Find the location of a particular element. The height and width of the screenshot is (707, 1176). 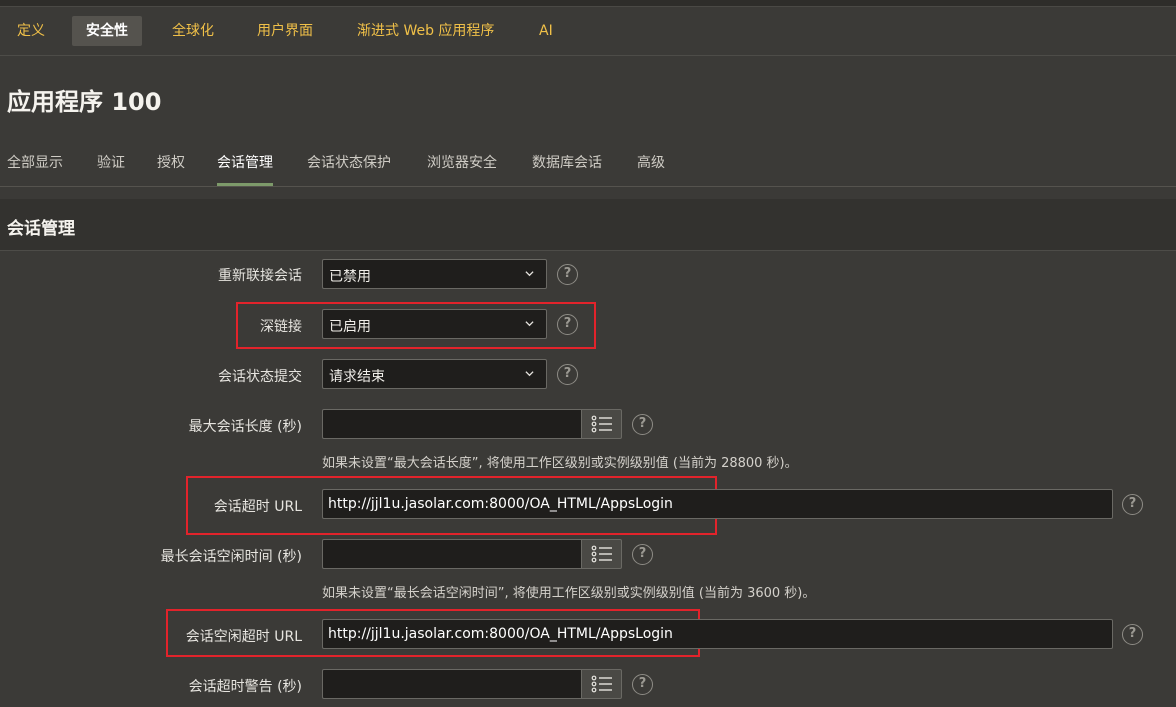

session-state-commit-label: 会话状态提交 is located at coordinates (260, 377).